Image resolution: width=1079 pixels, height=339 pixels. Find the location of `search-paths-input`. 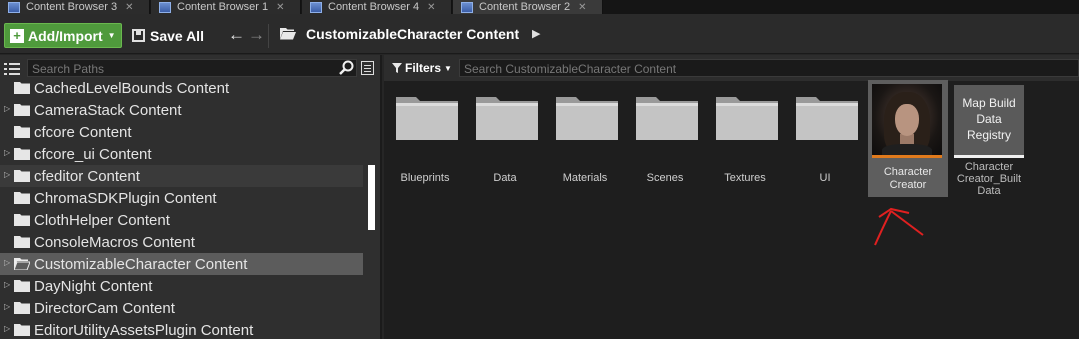

search-paths-input is located at coordinates (192, 69).